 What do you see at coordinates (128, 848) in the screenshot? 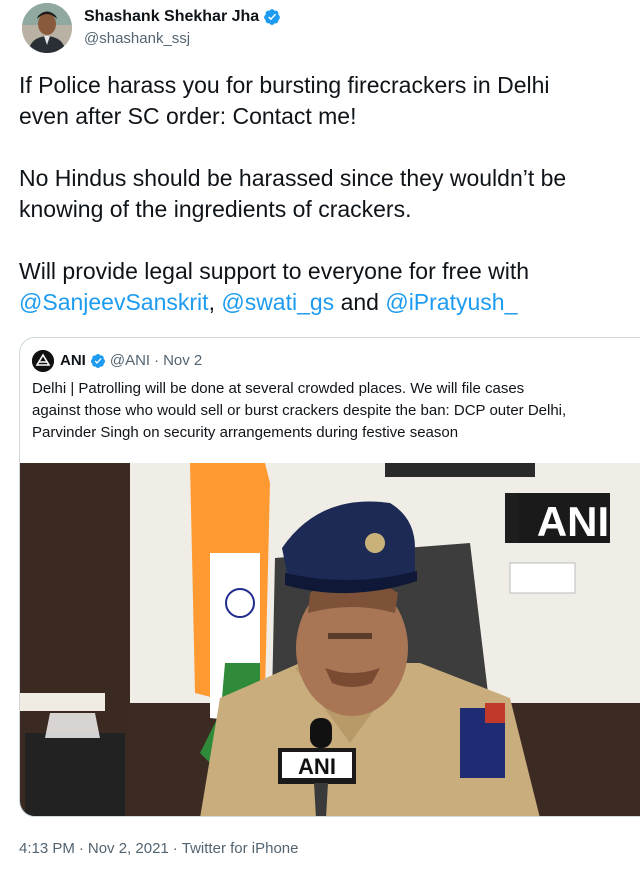
I see `tweet-date: Nov 2, 2021` at bounding box center [128, 848].